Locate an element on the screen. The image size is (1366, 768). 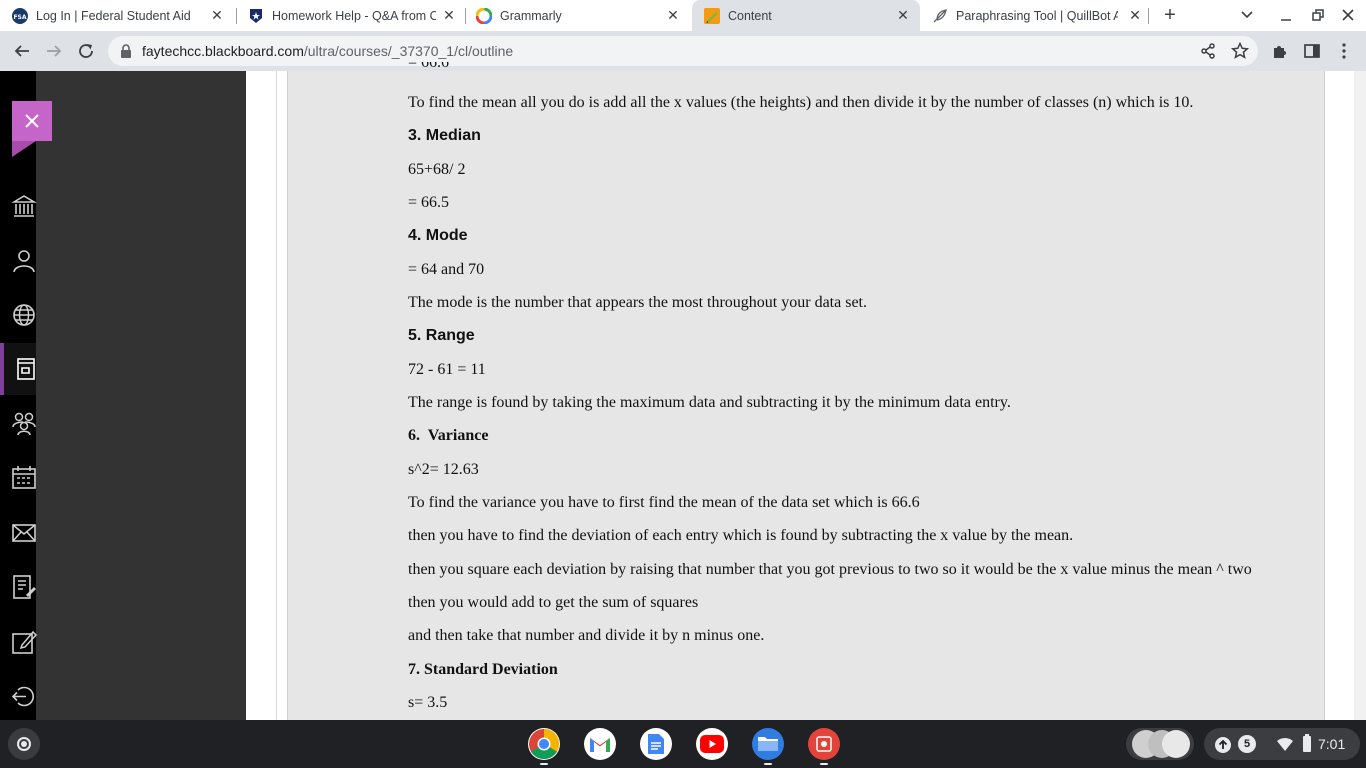
tab-quillbot: Paraphrasing Tool | QuillBot A ✕ is located at coordinates (1042, 15).